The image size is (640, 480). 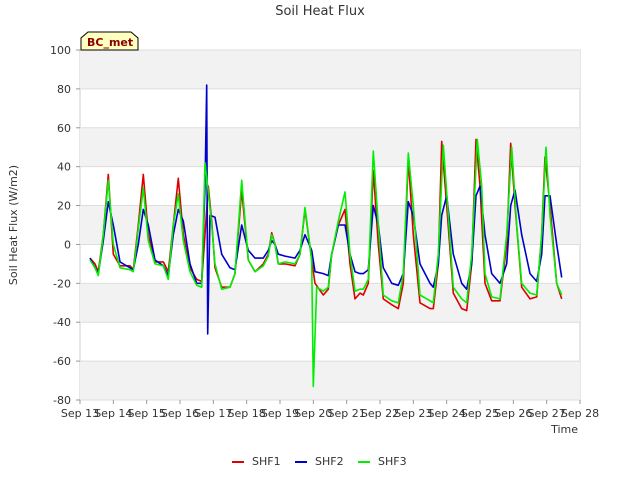 I want to click on legend: SHF1 SHF2 SHF3, so click(x=319, y=461).